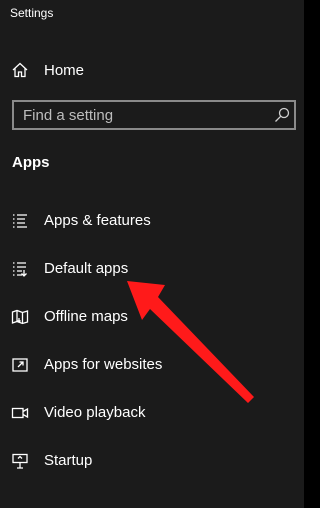 The width and height of the screenshot is (320, 508). Describe the element at coordinates (103, 364) in the screenshot. I see `nav-label-apps-for-websites: Apps for websites` at that location.